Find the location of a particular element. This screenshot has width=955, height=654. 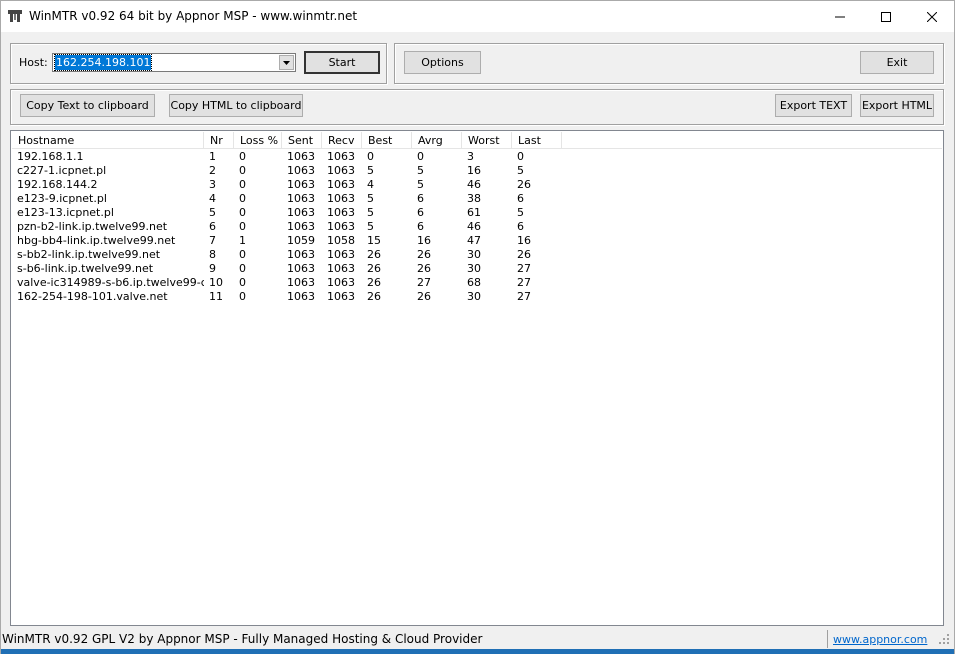

options-button: Options is located at coordinates (442, 62).